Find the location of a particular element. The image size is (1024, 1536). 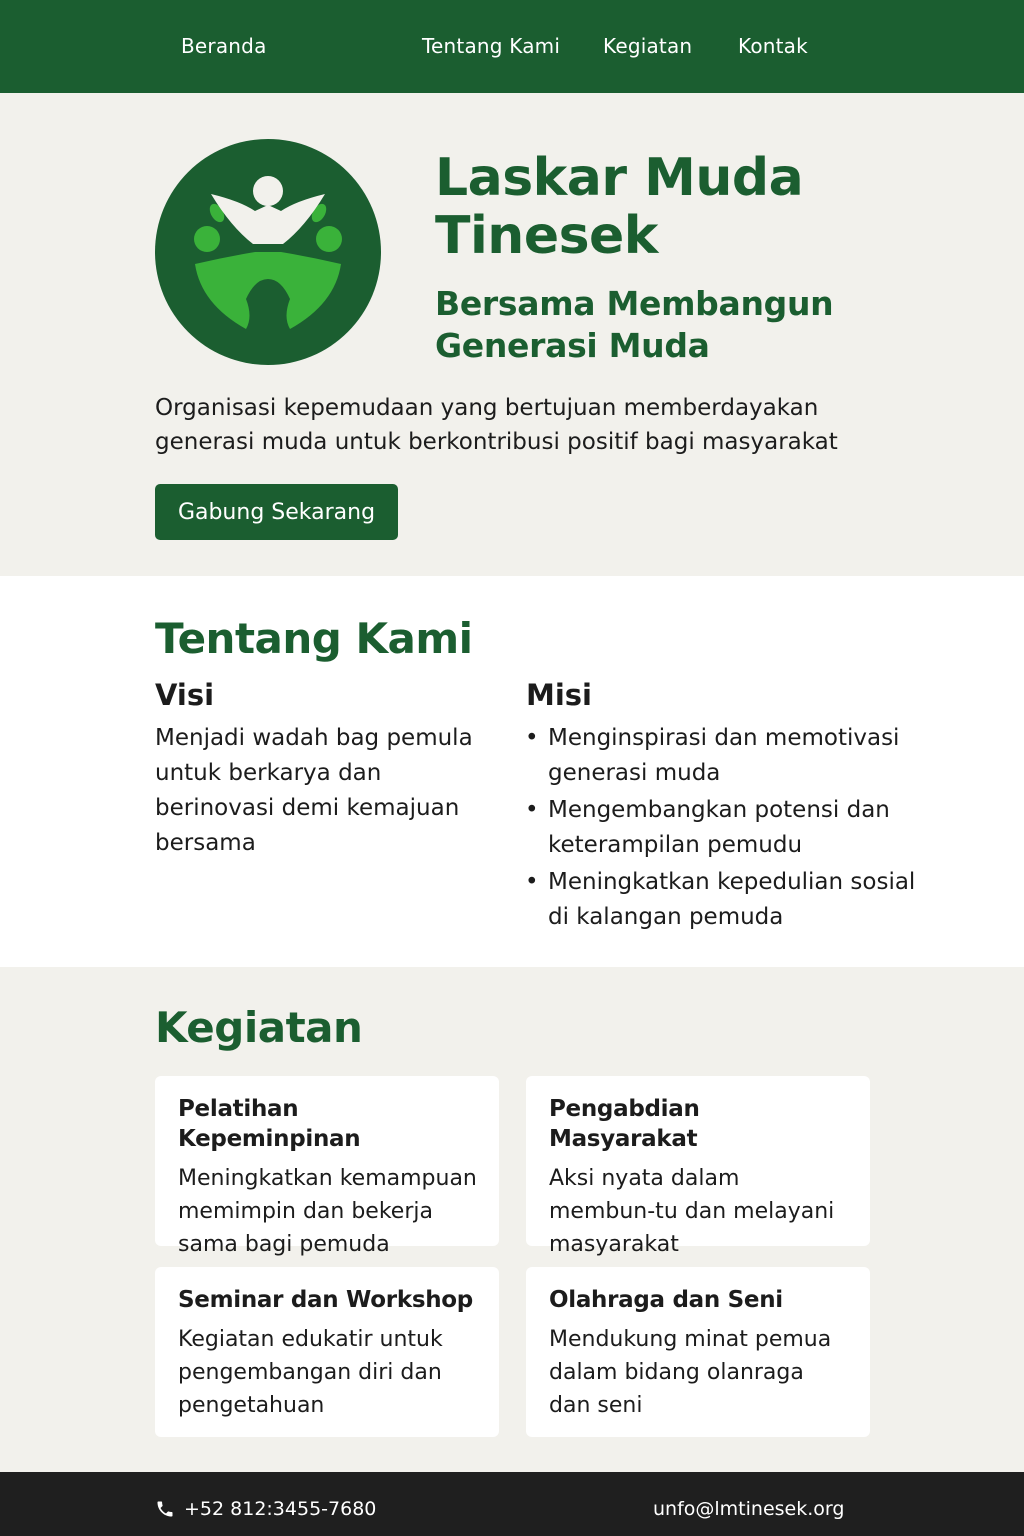

nav-item-tentang-kami: Tentang Kami is located at coordinates (491, 46).